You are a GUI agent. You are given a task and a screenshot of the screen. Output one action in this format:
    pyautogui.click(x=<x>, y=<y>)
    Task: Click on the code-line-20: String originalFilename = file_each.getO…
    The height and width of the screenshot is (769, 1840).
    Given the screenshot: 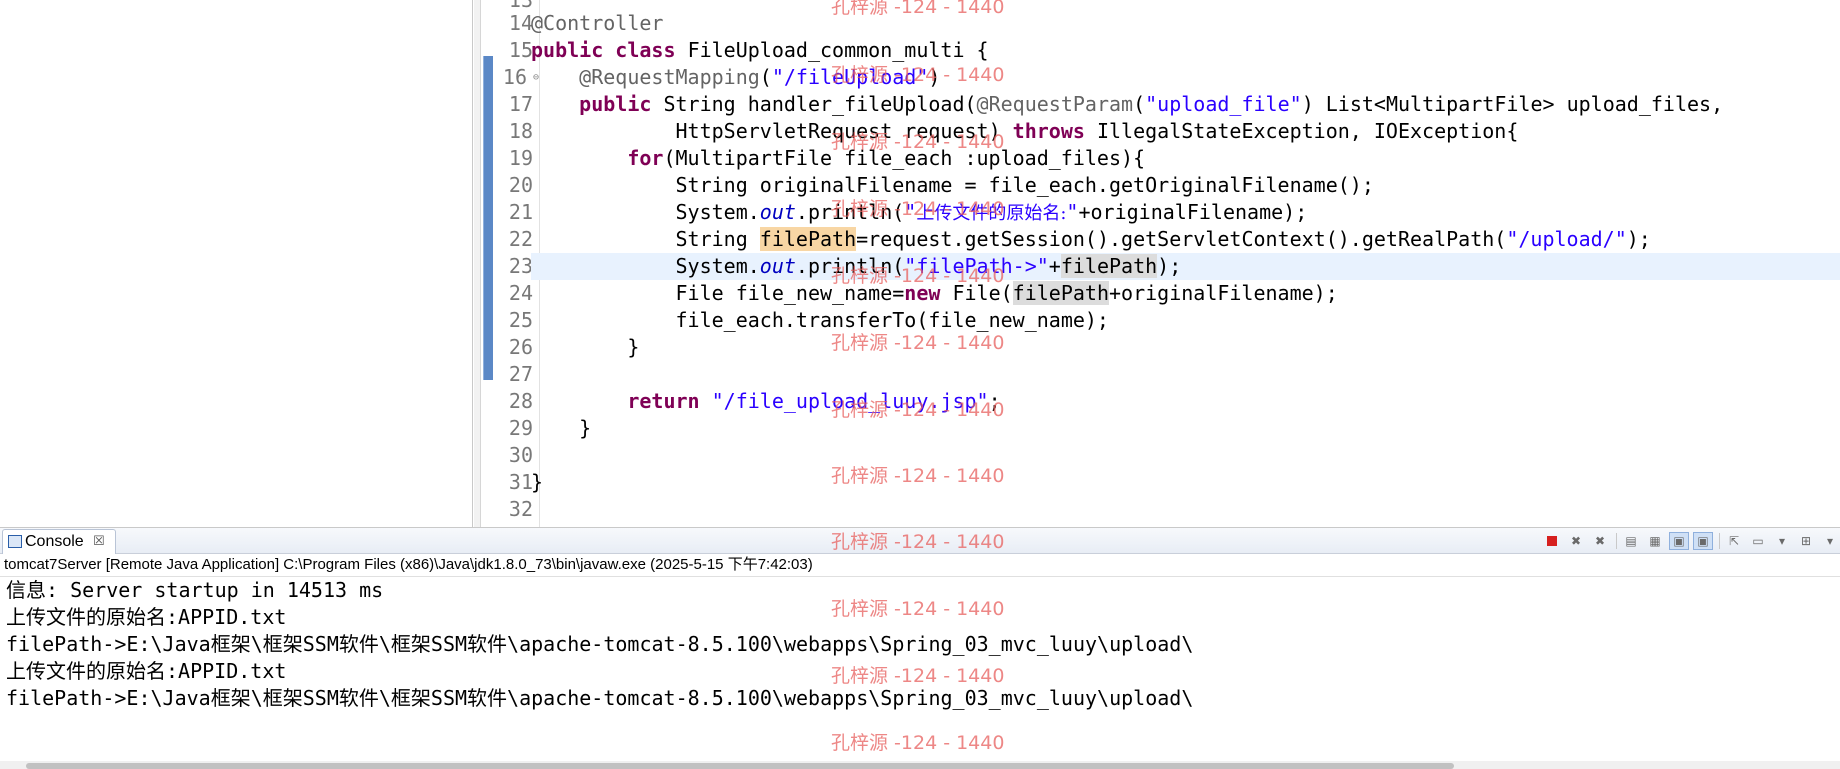 What is the action you would take?
    pyautogui.click(x=1185, y=185)
    